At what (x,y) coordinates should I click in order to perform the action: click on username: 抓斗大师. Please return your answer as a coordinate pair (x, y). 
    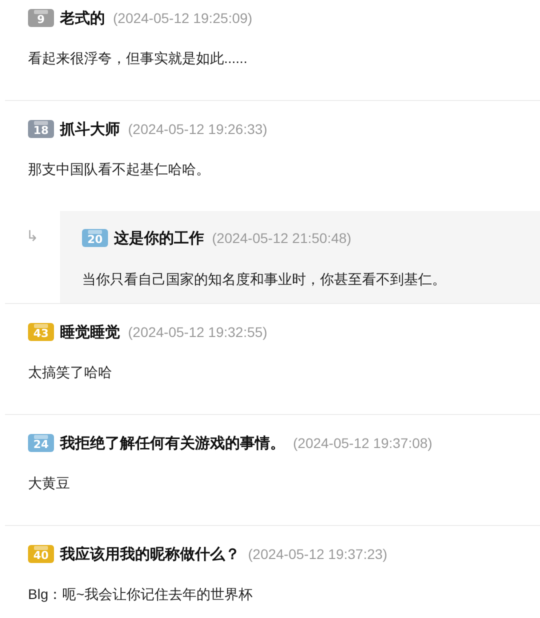
    Looking at the image, I should click on (90, 129).